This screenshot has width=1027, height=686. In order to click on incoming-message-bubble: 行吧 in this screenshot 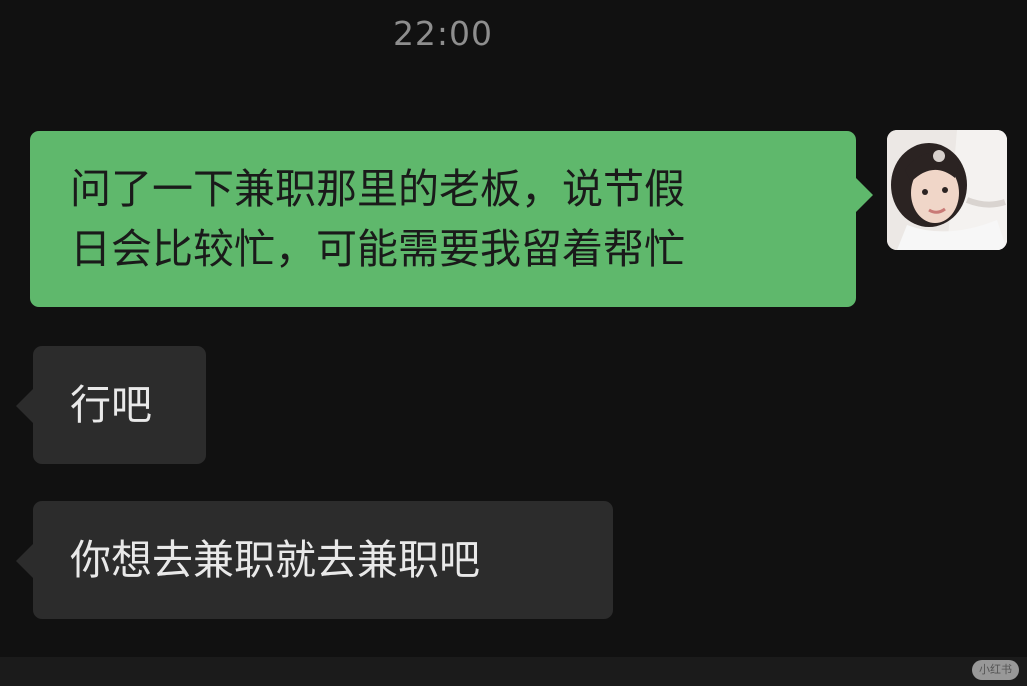, I will do `click(111, 405)`.